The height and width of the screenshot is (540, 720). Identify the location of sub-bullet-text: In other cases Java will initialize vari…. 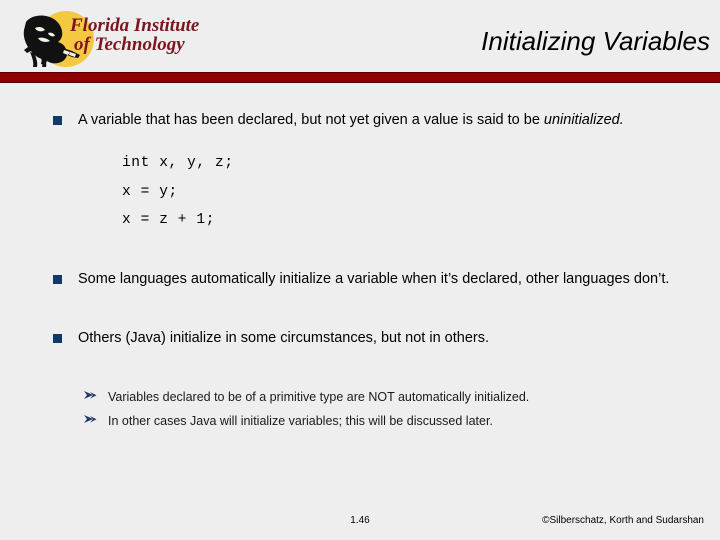
(300, 420).